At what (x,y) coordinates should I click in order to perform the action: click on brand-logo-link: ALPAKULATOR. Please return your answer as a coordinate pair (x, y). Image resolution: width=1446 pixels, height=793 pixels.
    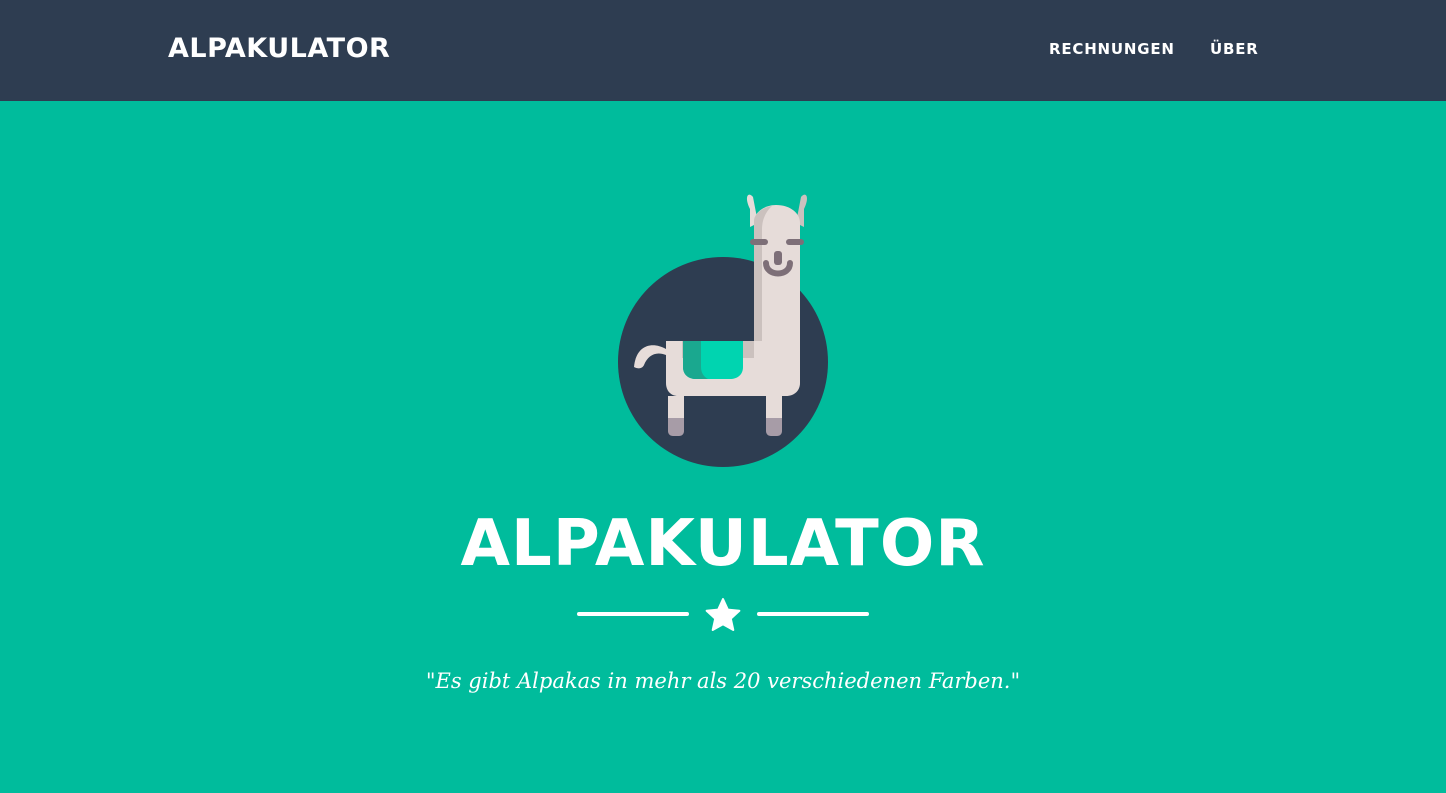
    Looking at the image, I should click on (279, 49).